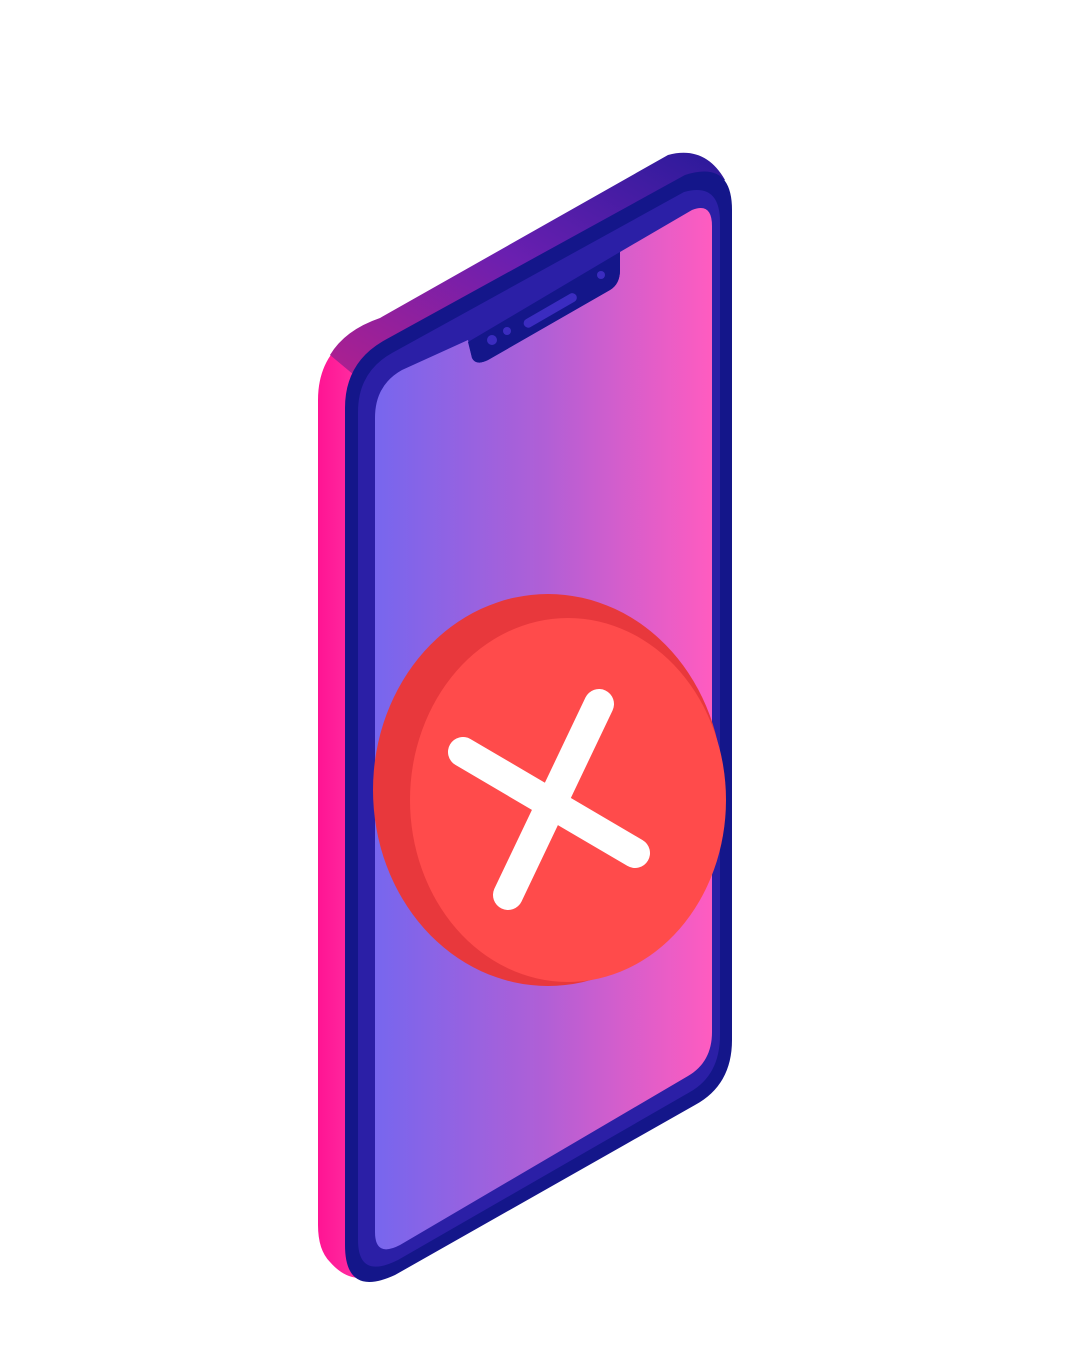 The width and height of the screenshot is (1080, 1350). What do you see at coordinates (492, 340) in the screenshot?
I see `front-camera-dot` at bounding box center [492, 340].